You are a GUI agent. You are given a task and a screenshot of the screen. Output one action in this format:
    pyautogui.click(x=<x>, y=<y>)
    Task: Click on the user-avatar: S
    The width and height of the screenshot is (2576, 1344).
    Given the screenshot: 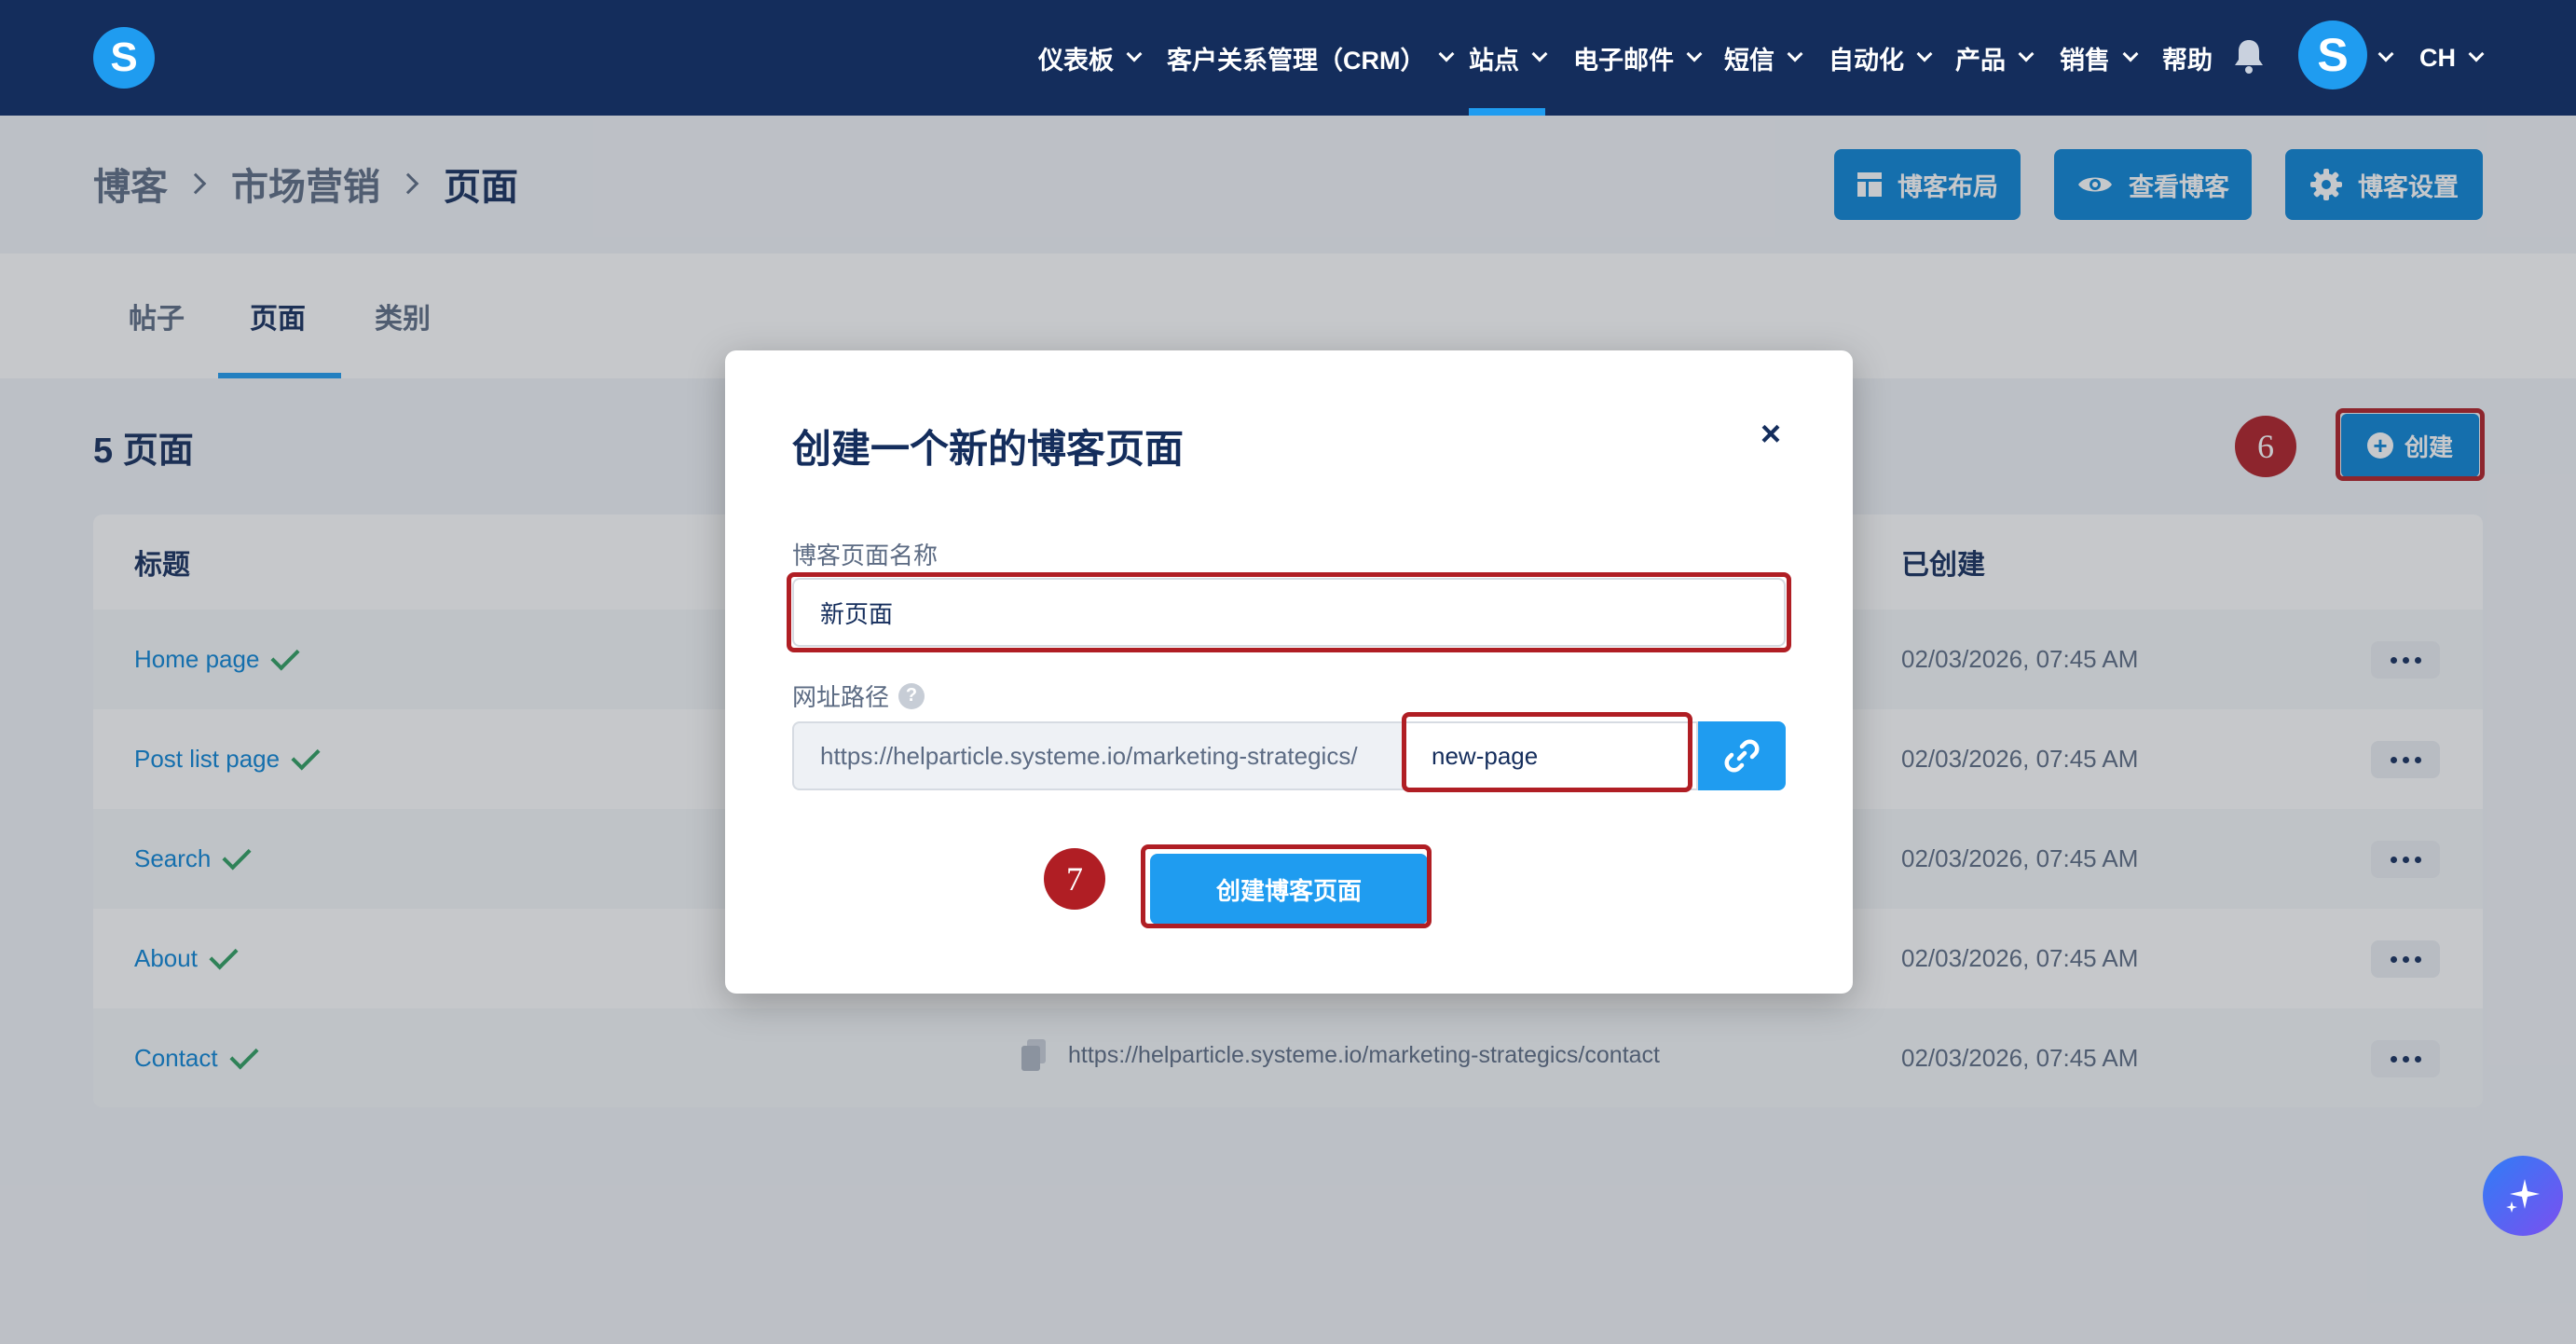 What is the action you would take?
    pyautogui.click(x=2332, y=55)
    